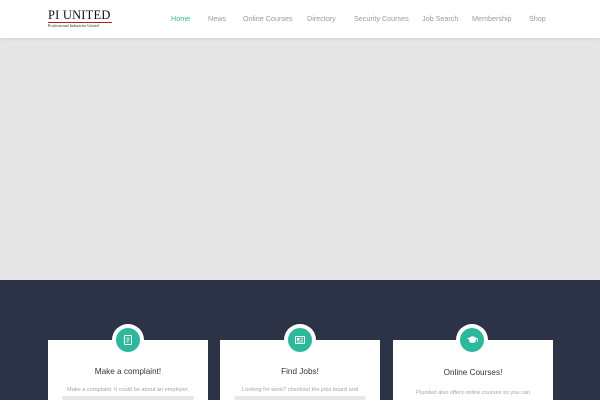 The height and width of the screenshot is (410, 600). Describe the element at coordinates (268, 19) in the screenshot. I see `nav-item-online-courses: Online Courses` at that location.